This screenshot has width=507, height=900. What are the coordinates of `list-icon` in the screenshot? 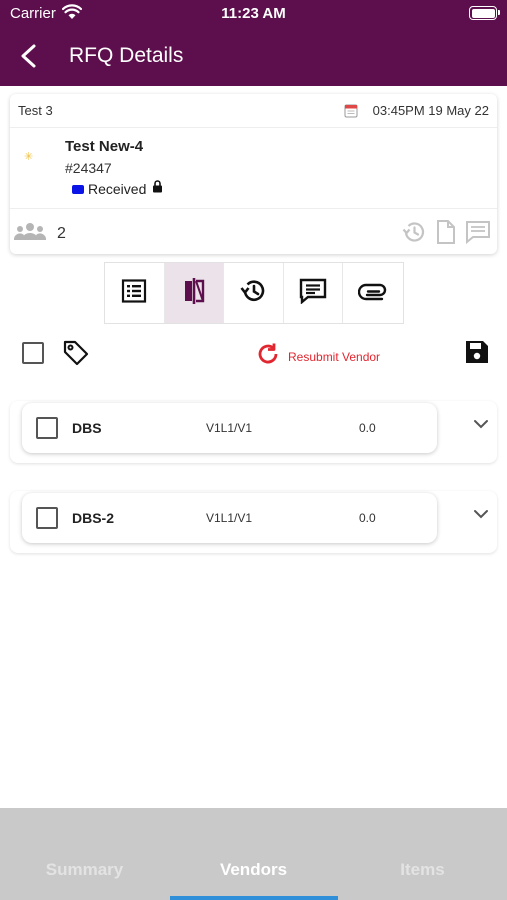 It's located at (134, 293).